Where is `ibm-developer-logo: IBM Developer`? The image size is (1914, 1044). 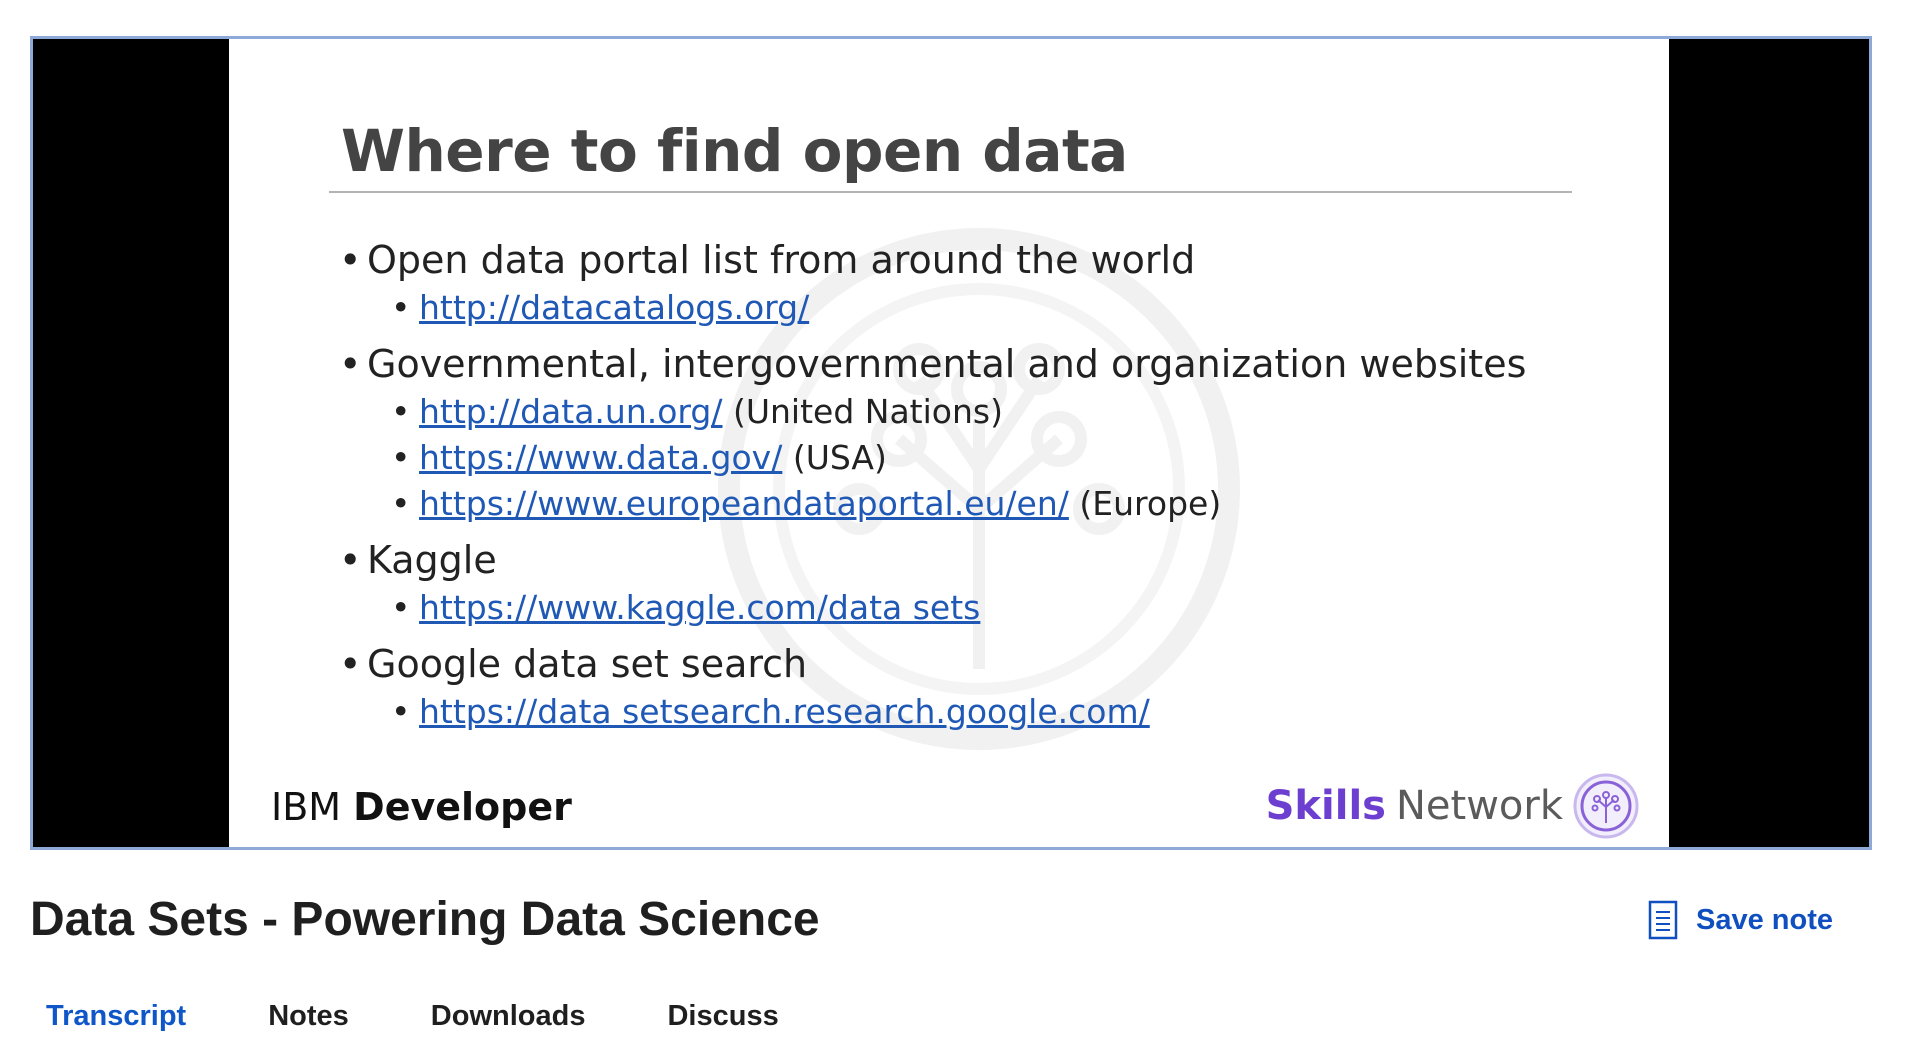
ibm-developer-logo: IBM Developer is located at coordinates (421, 807).